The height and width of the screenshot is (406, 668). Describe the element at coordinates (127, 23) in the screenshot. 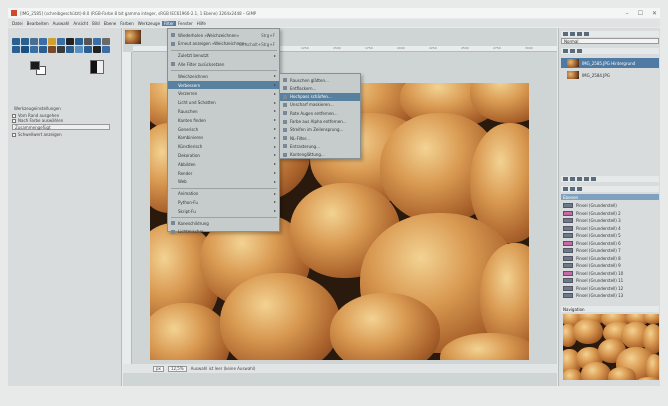

I see `menu-6: Farben` at that location.